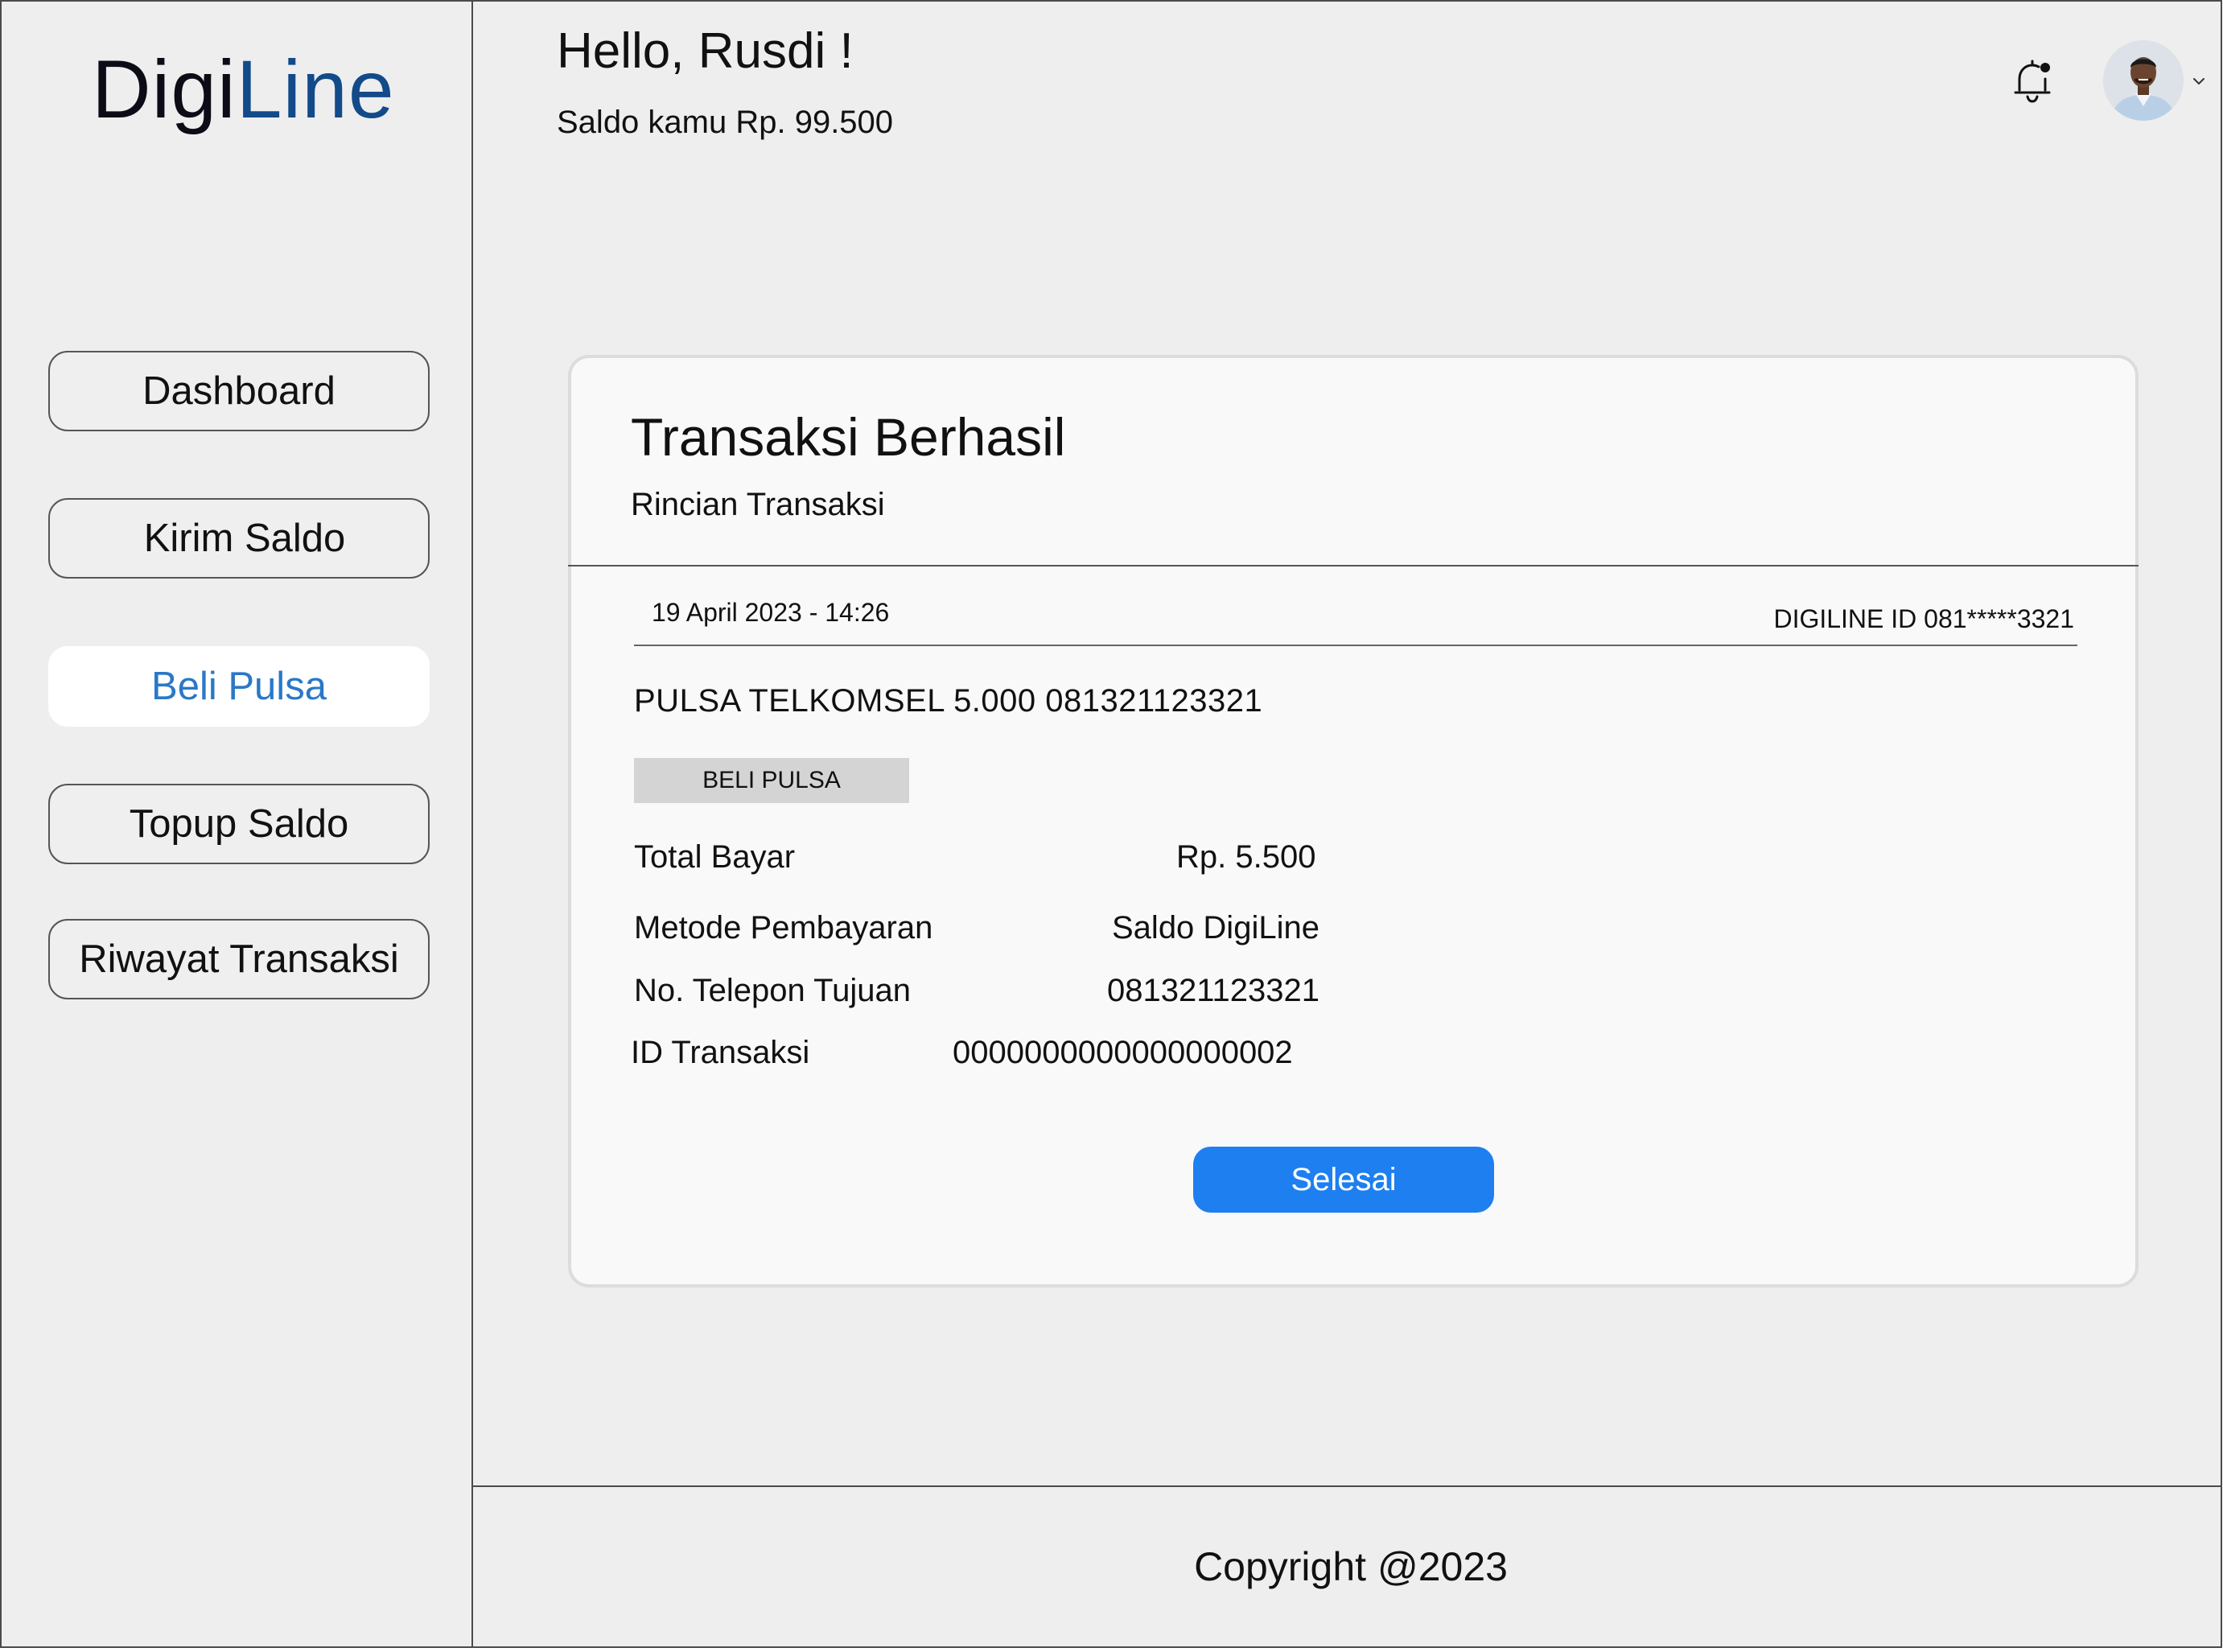 Image resolution: width=2223 pixels, height=1652 pixels. What do you see at coordinates (758, 504) in the screenshot?
I see `receipt-subtitle: Rincian Transaksi` at bounding box center [758, 504].